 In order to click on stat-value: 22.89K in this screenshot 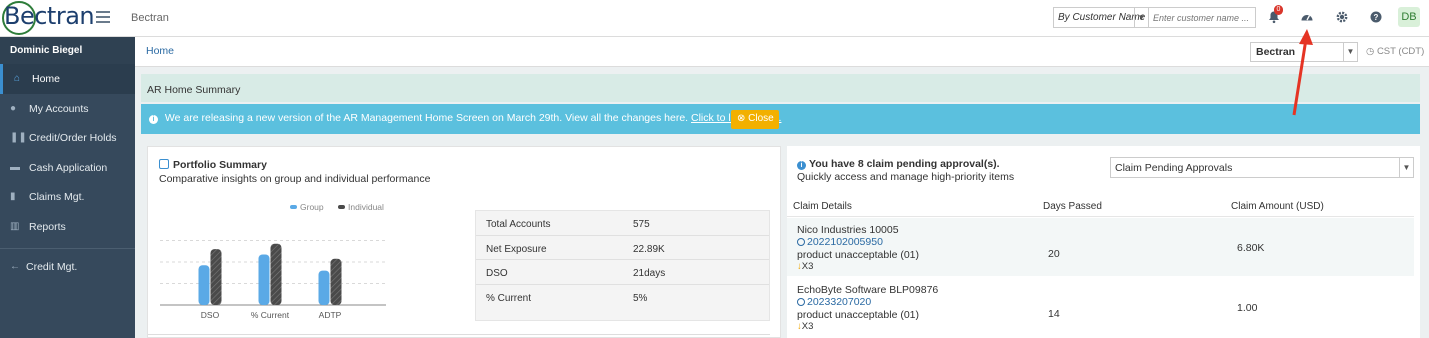, I will do `click(649, 249)`.